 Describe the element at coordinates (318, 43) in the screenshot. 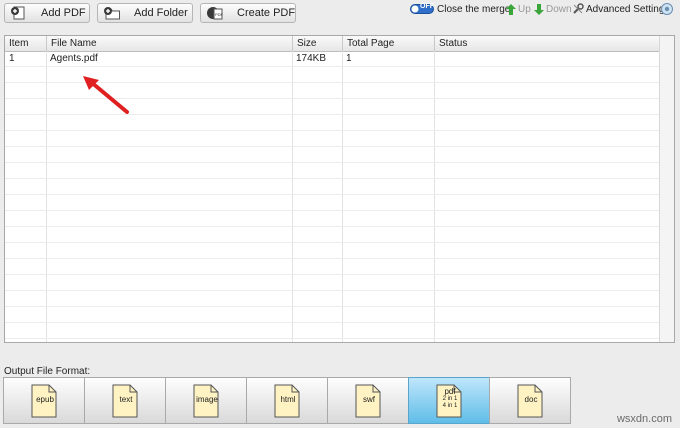

I see `column-header-size: Size` at that location.